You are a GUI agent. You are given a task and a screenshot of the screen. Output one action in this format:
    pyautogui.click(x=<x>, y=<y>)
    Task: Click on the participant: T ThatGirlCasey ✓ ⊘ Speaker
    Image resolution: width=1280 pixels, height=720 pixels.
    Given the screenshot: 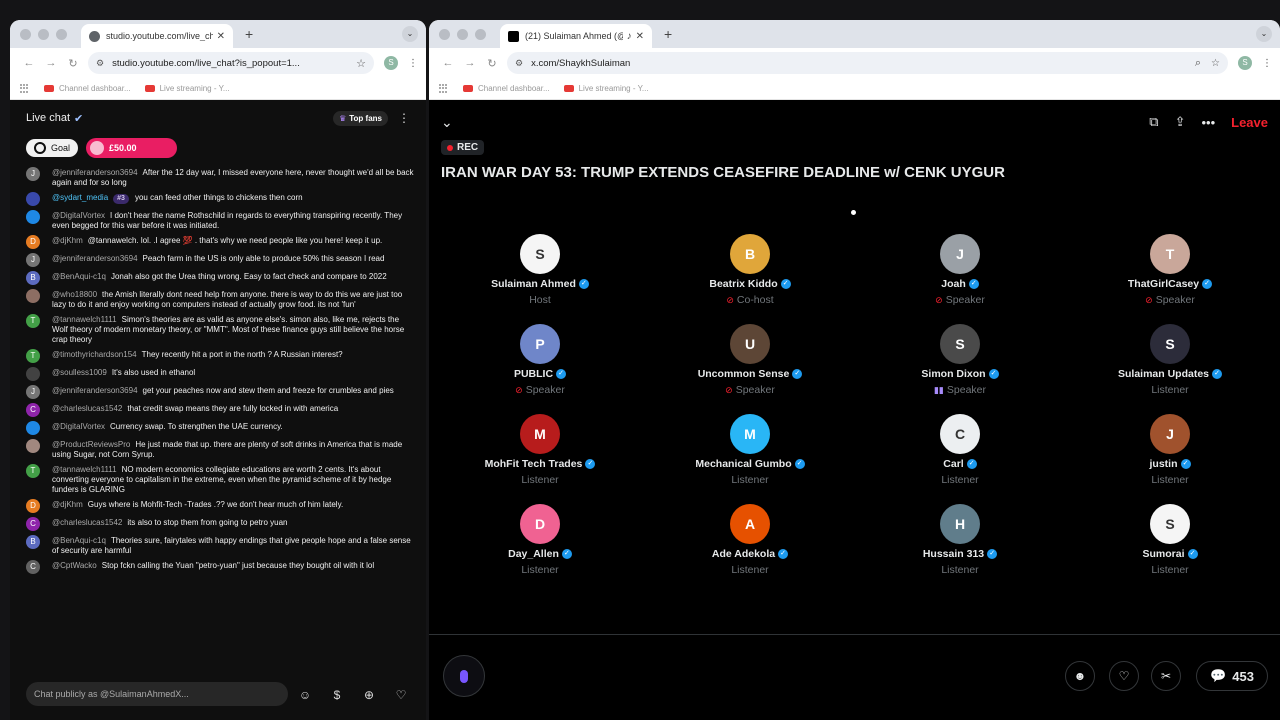 What is the action you would take?
    pyautogui.click(x=1170, y=270)
    